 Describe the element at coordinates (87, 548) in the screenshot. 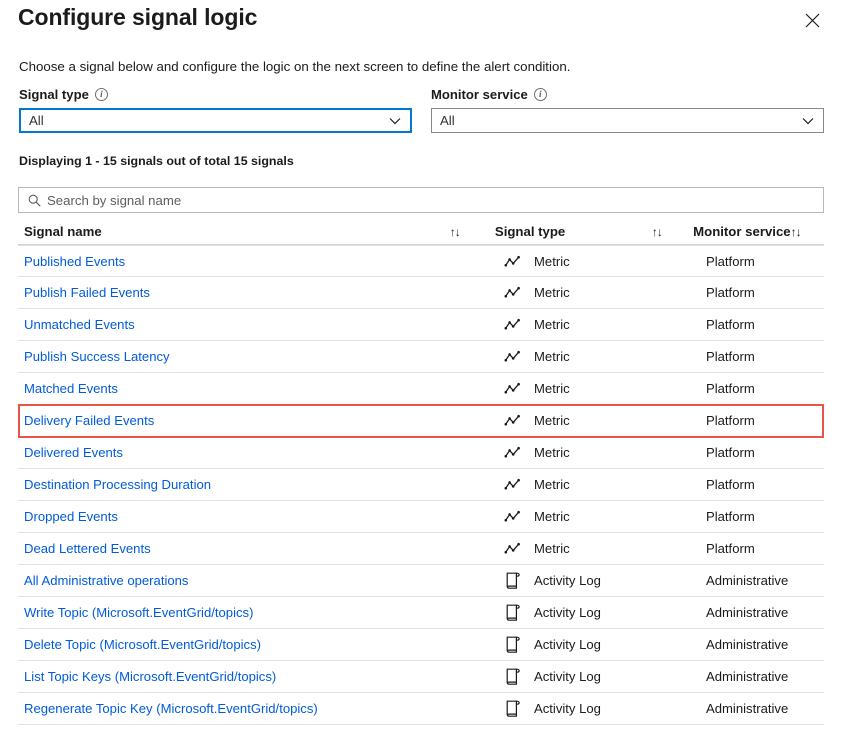

I see `signal-name-link: Dead Lettered Events` at that location.